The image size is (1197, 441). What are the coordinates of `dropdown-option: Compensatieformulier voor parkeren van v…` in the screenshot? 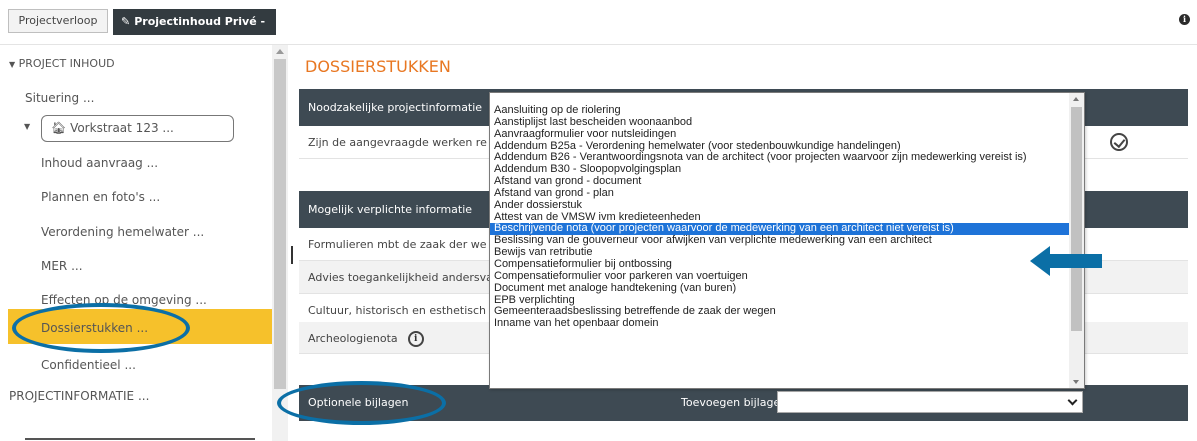 It's located at (780, 277).